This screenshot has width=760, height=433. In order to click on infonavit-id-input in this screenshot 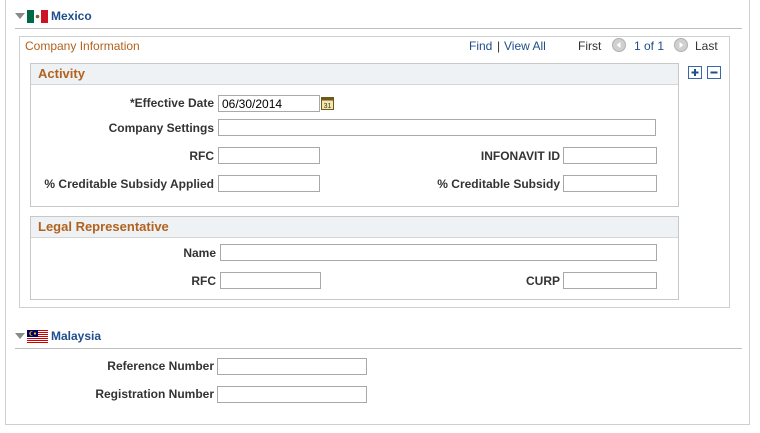, I will do `click(610, 155)`.